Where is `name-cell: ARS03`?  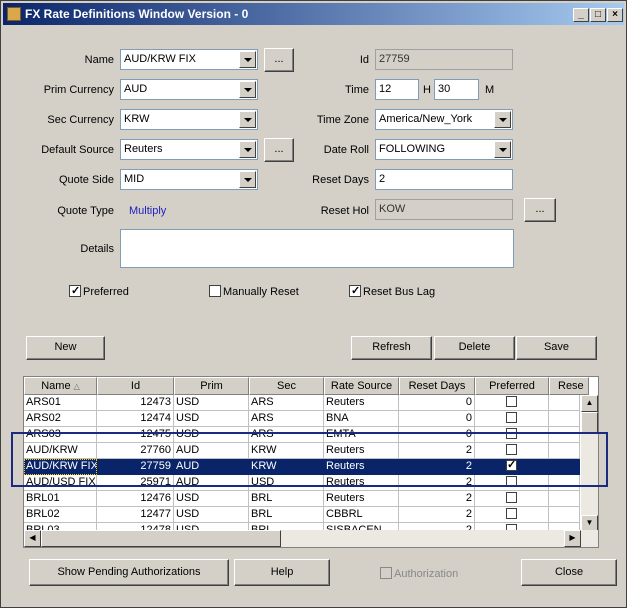 name-cell: ARS03 is located at coordinates (60, 435).